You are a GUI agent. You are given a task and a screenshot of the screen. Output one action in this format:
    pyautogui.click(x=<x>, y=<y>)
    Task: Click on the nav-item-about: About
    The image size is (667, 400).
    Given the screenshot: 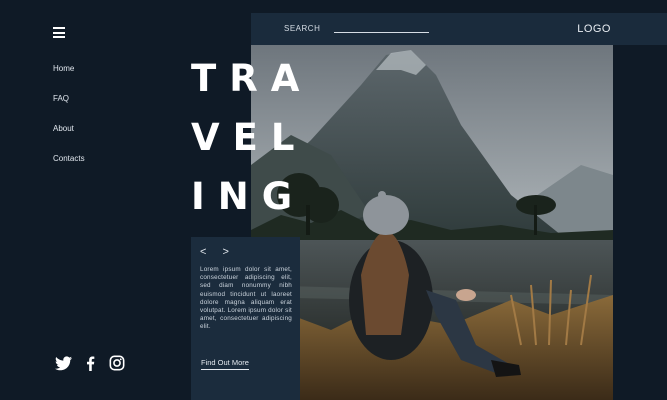 What is the action you would take?
    pyautogui.click(x=69, y=139)
    